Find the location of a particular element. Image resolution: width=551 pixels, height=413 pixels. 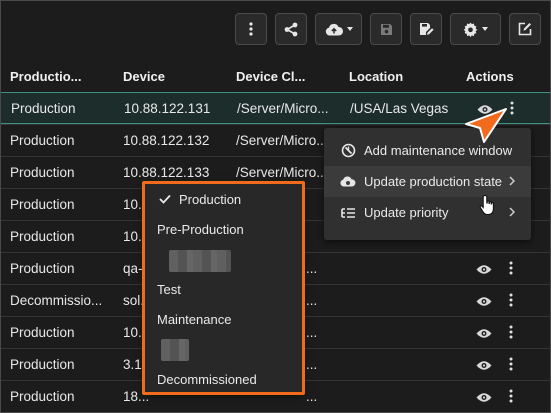

submenu-item-pre-production: Pre-Production is located at coordinates (200, 229).